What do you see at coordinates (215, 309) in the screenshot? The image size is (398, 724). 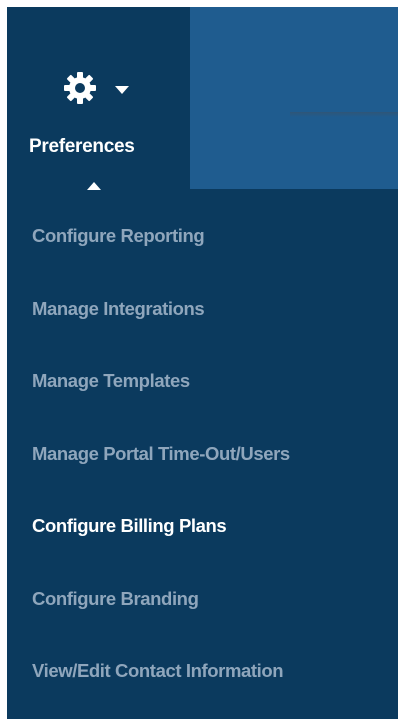 I see `menu-item-manage-integrations: Manage Integrations` at bounding box center [215, 309].